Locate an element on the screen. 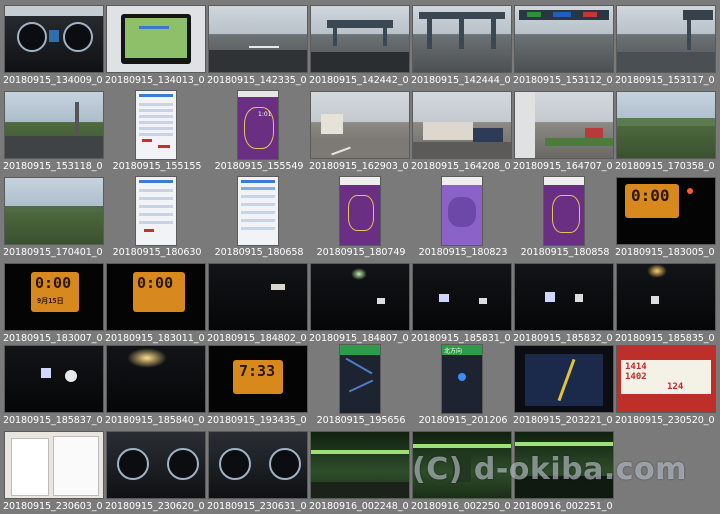 This screenshot has width=720, height=514. thumbnail-caption: 20180915_180658 is located at coordinates (259, 252).